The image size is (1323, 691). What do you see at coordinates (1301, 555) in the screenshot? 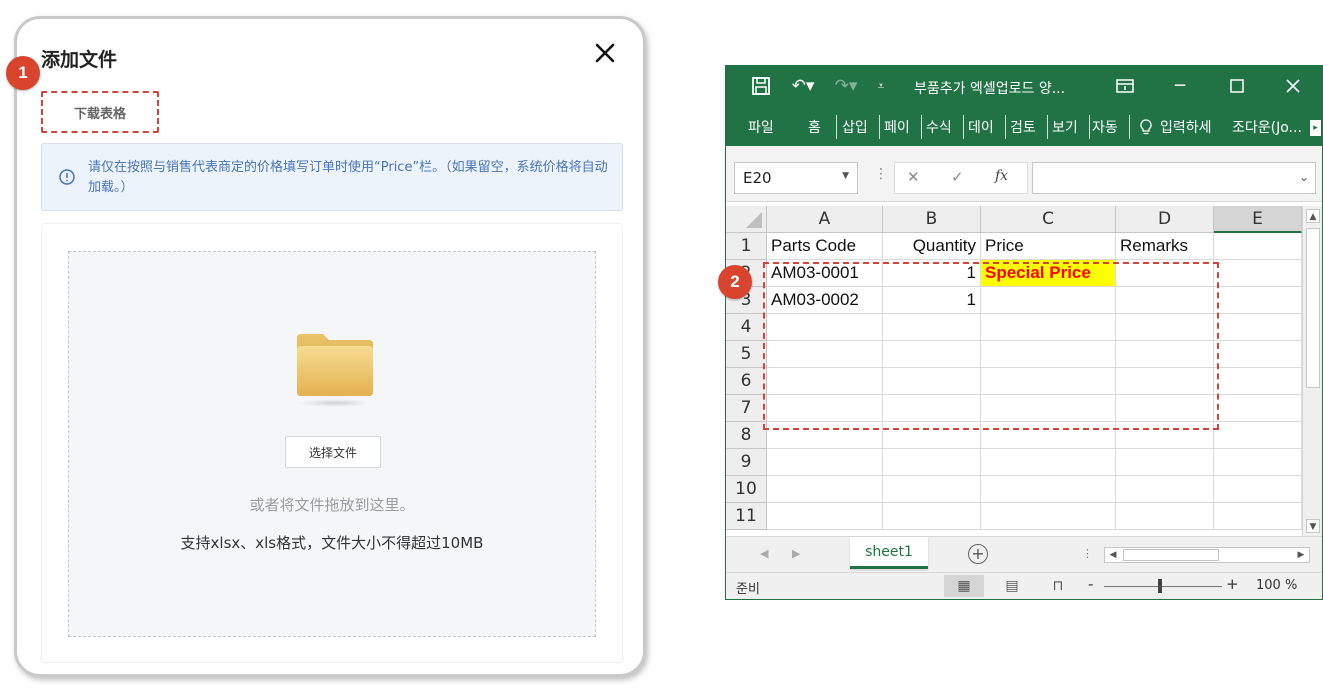
I see `scroll-right-icon: ▶` at bounding box center [1301, 555].